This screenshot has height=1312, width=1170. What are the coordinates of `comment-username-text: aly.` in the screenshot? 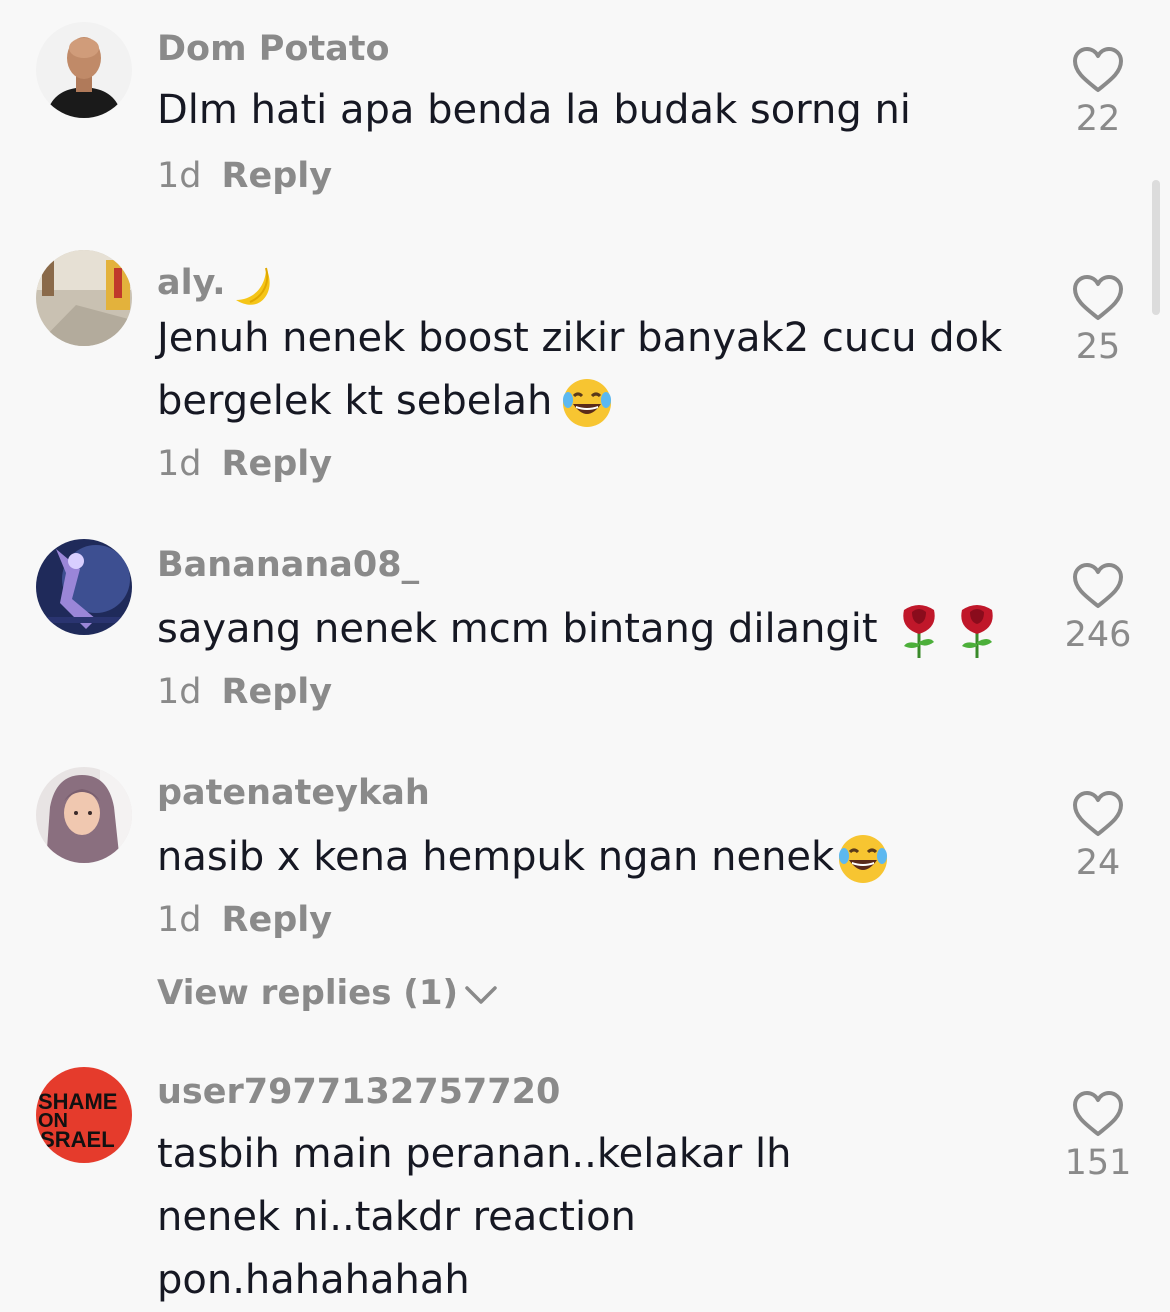 It's located at (191, 283).